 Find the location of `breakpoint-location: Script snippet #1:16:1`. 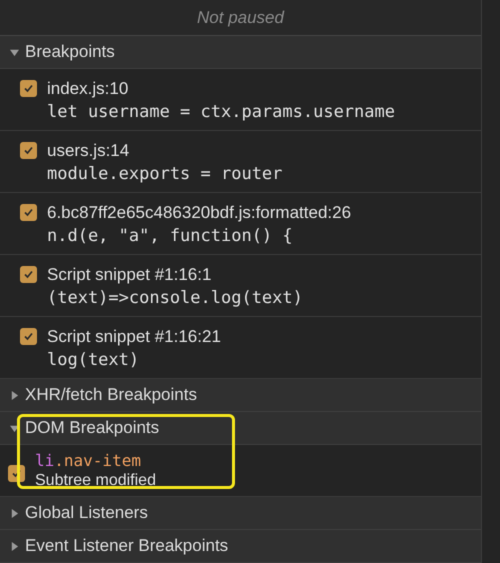

breakpoint-location: Script snippet #1:16:1 is located at coordinates (175, 275).